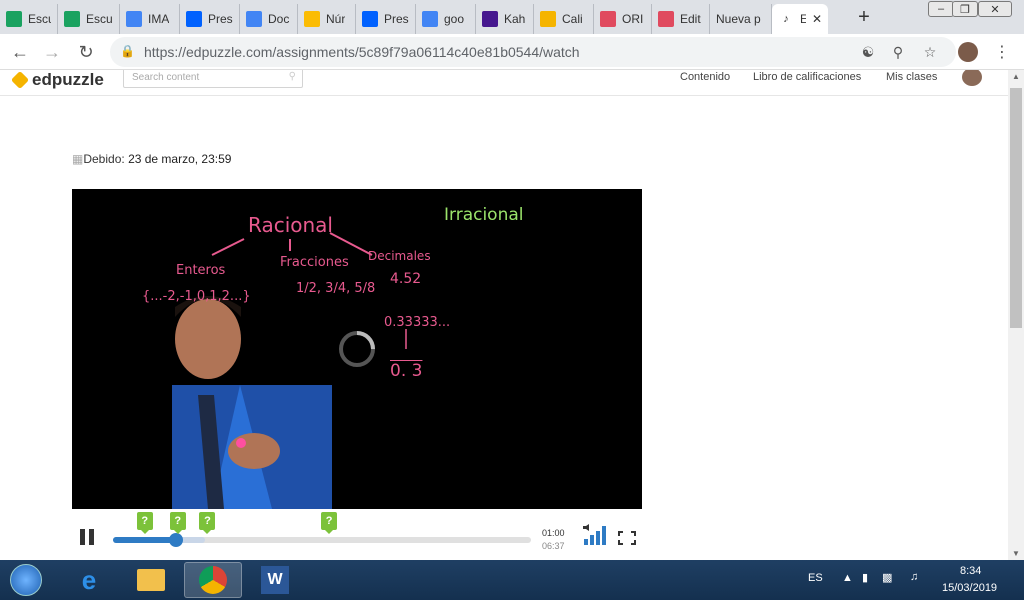  What do you see at coordinates (553, 540) in the screenshot?
I see `time-display: 01:00 06:37` at bounding box center [553, 540].